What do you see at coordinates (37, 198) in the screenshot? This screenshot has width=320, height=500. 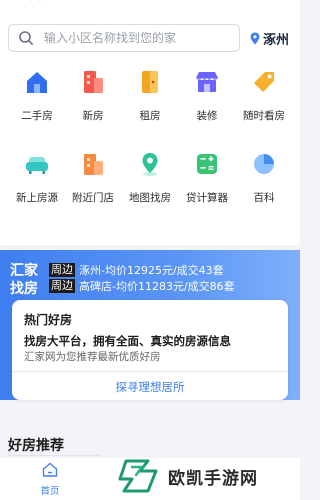 I see `category-label: 新上房源` at bounding box center [37, 198].